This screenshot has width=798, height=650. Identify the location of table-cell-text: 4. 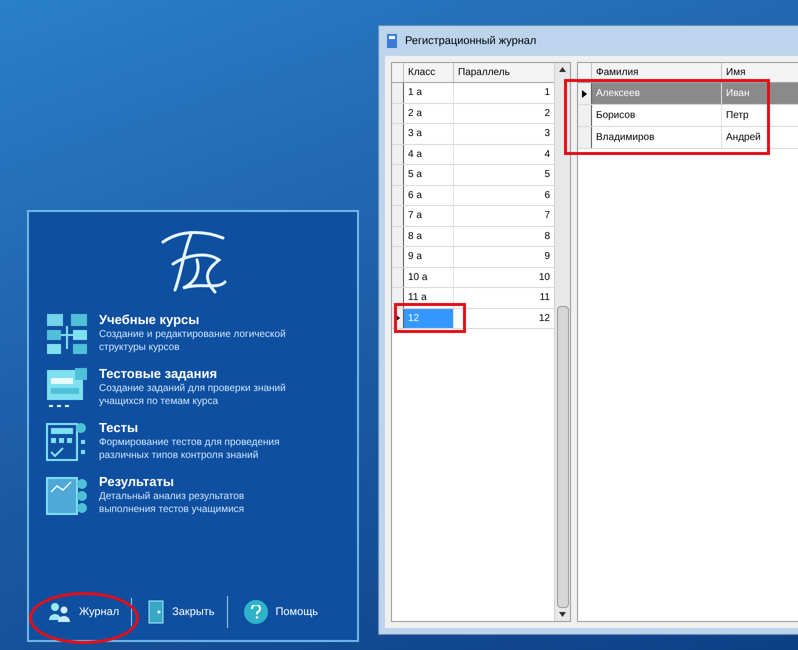
(547, 155).